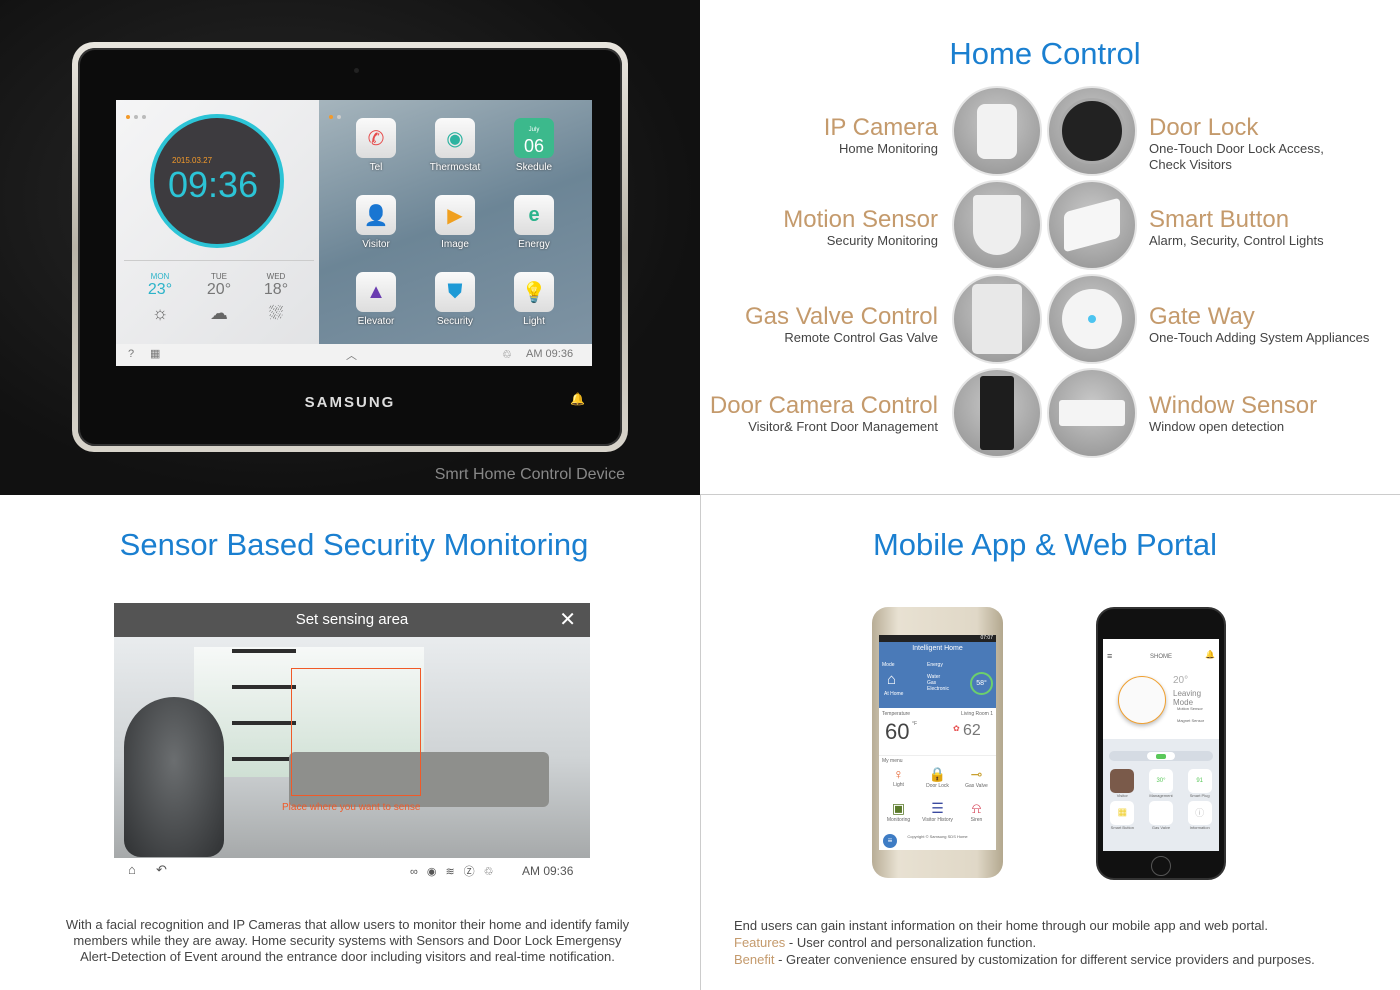 The height and width of the screenshot is (990, 1400). I want to click on target-temp: 62, so click(972, 730).